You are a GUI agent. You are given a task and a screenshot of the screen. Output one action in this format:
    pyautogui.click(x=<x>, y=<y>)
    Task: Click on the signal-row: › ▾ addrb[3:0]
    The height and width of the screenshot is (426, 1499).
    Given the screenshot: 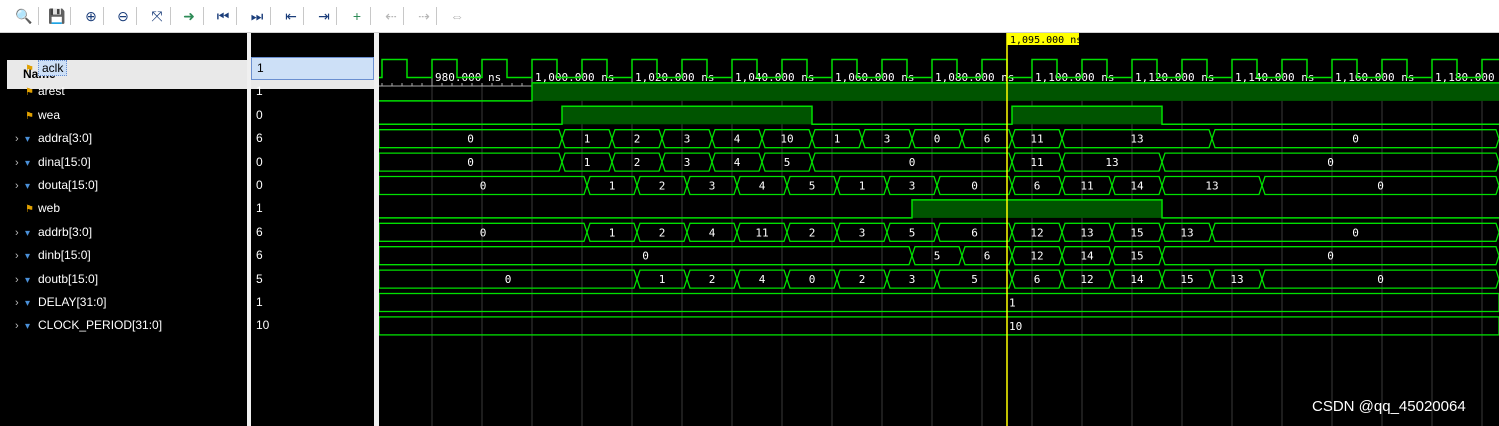 What is the action you would take?
    pyautogui.click(x=130, y=232)
    